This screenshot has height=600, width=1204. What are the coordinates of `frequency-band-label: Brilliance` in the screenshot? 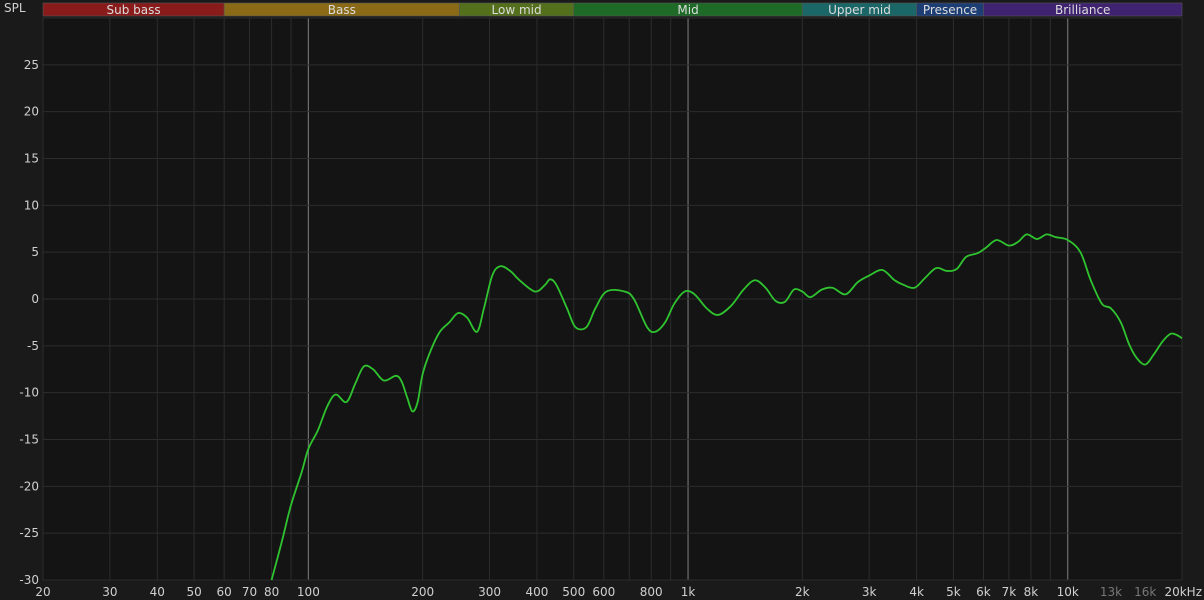 It's located at (1082, 10).